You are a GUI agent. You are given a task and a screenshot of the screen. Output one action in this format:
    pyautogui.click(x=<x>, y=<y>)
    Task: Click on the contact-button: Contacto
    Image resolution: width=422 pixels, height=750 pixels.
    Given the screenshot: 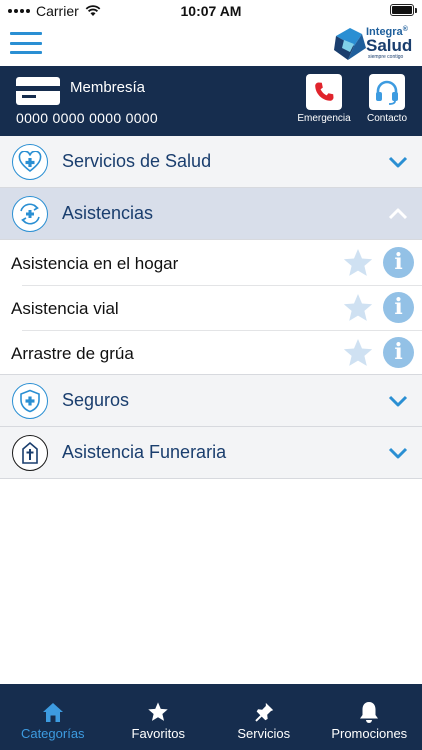 What is the action you would take?
    pyautogui.click(x=387, y=99)
    